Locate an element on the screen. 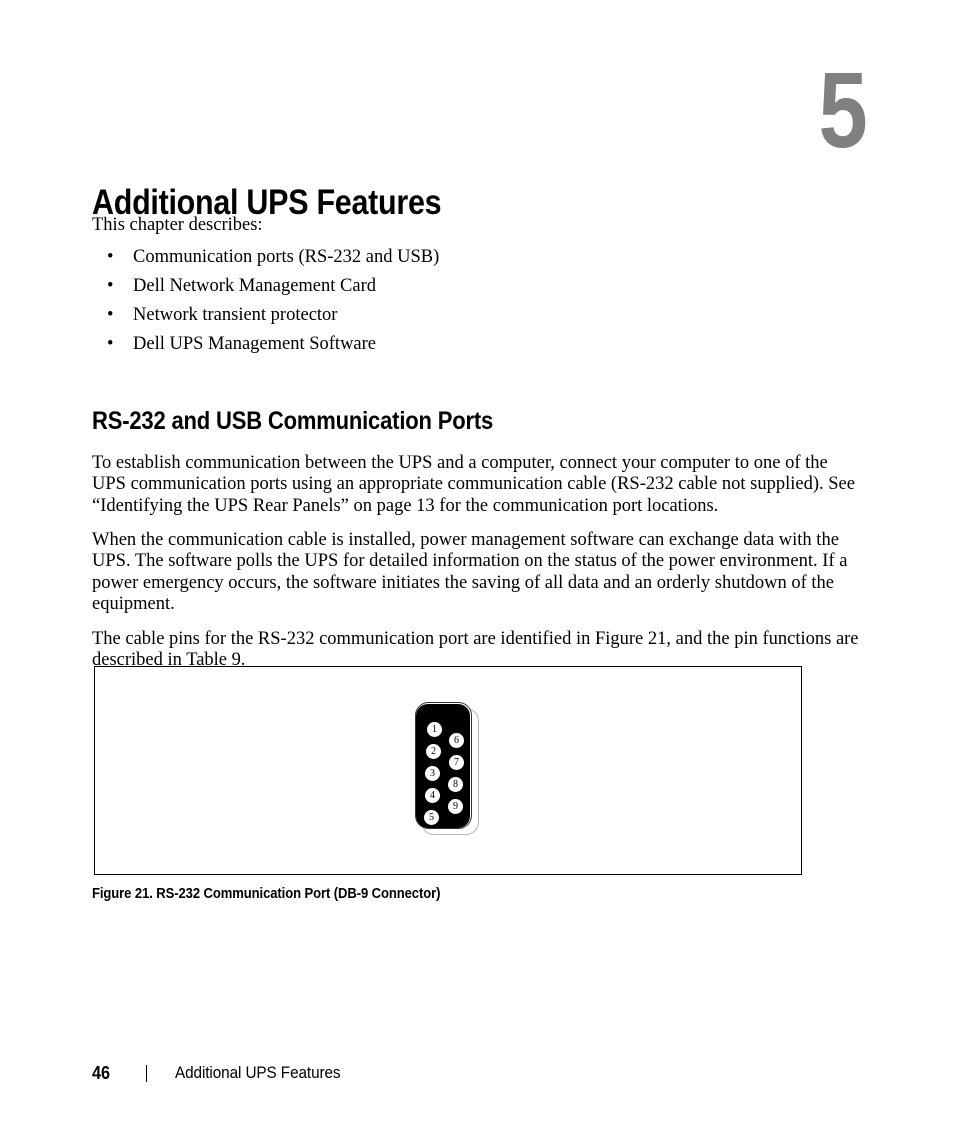  connector-body: 1 2 3 4 5 6 7 8 9 is located at coordinates (443, 765).